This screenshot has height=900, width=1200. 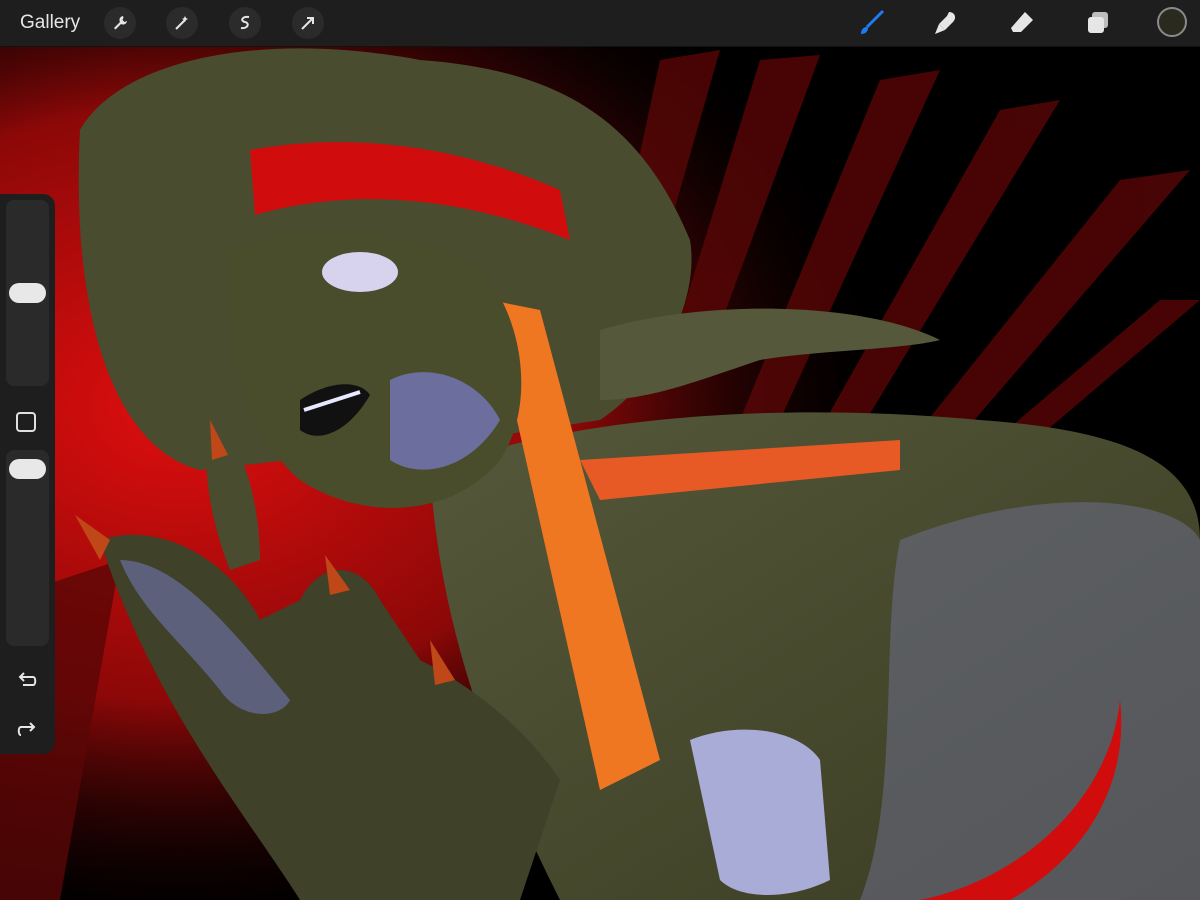 What do you see at coordinates (27, 681) in the screenshot?
I see `undo-icon` at bounding box center [27, 681].